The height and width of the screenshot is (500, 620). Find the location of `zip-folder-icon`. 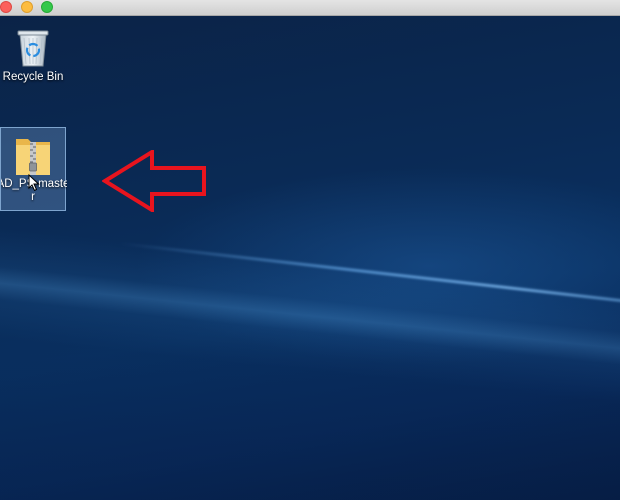

zip-folder-icon is located at coordinates (33, 157).